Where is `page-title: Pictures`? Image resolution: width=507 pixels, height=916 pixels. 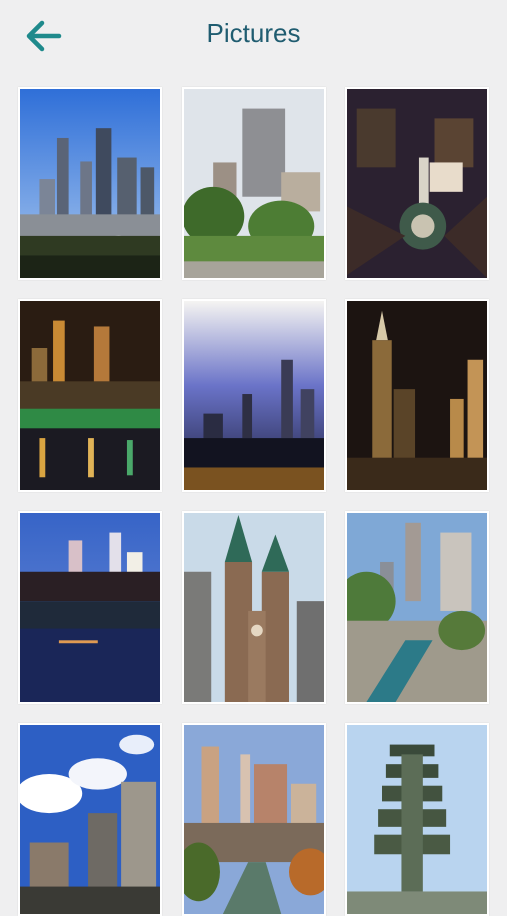 page-title: Pictures is located at coordinates (253, 33).